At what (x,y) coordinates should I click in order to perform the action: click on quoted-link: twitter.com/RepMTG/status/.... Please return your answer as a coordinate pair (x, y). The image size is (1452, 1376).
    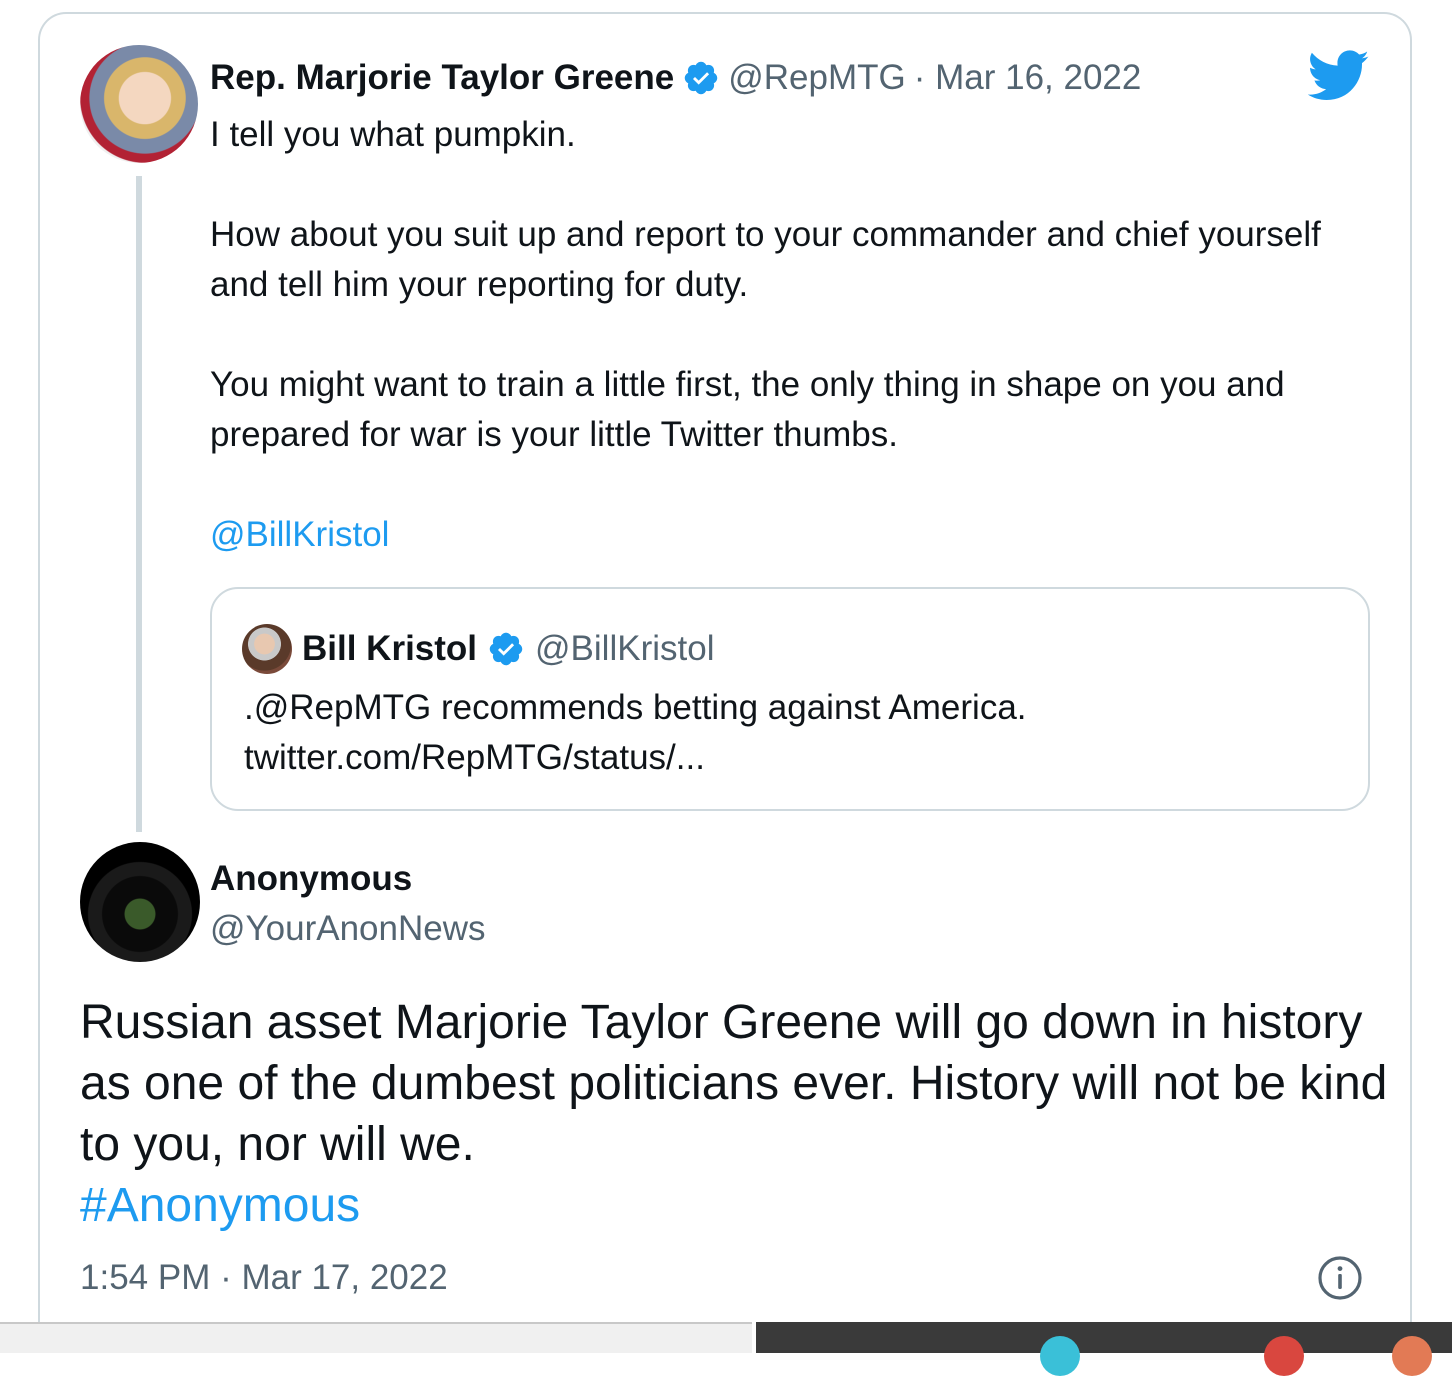
    Looking at the image, I should click on (794, 758).